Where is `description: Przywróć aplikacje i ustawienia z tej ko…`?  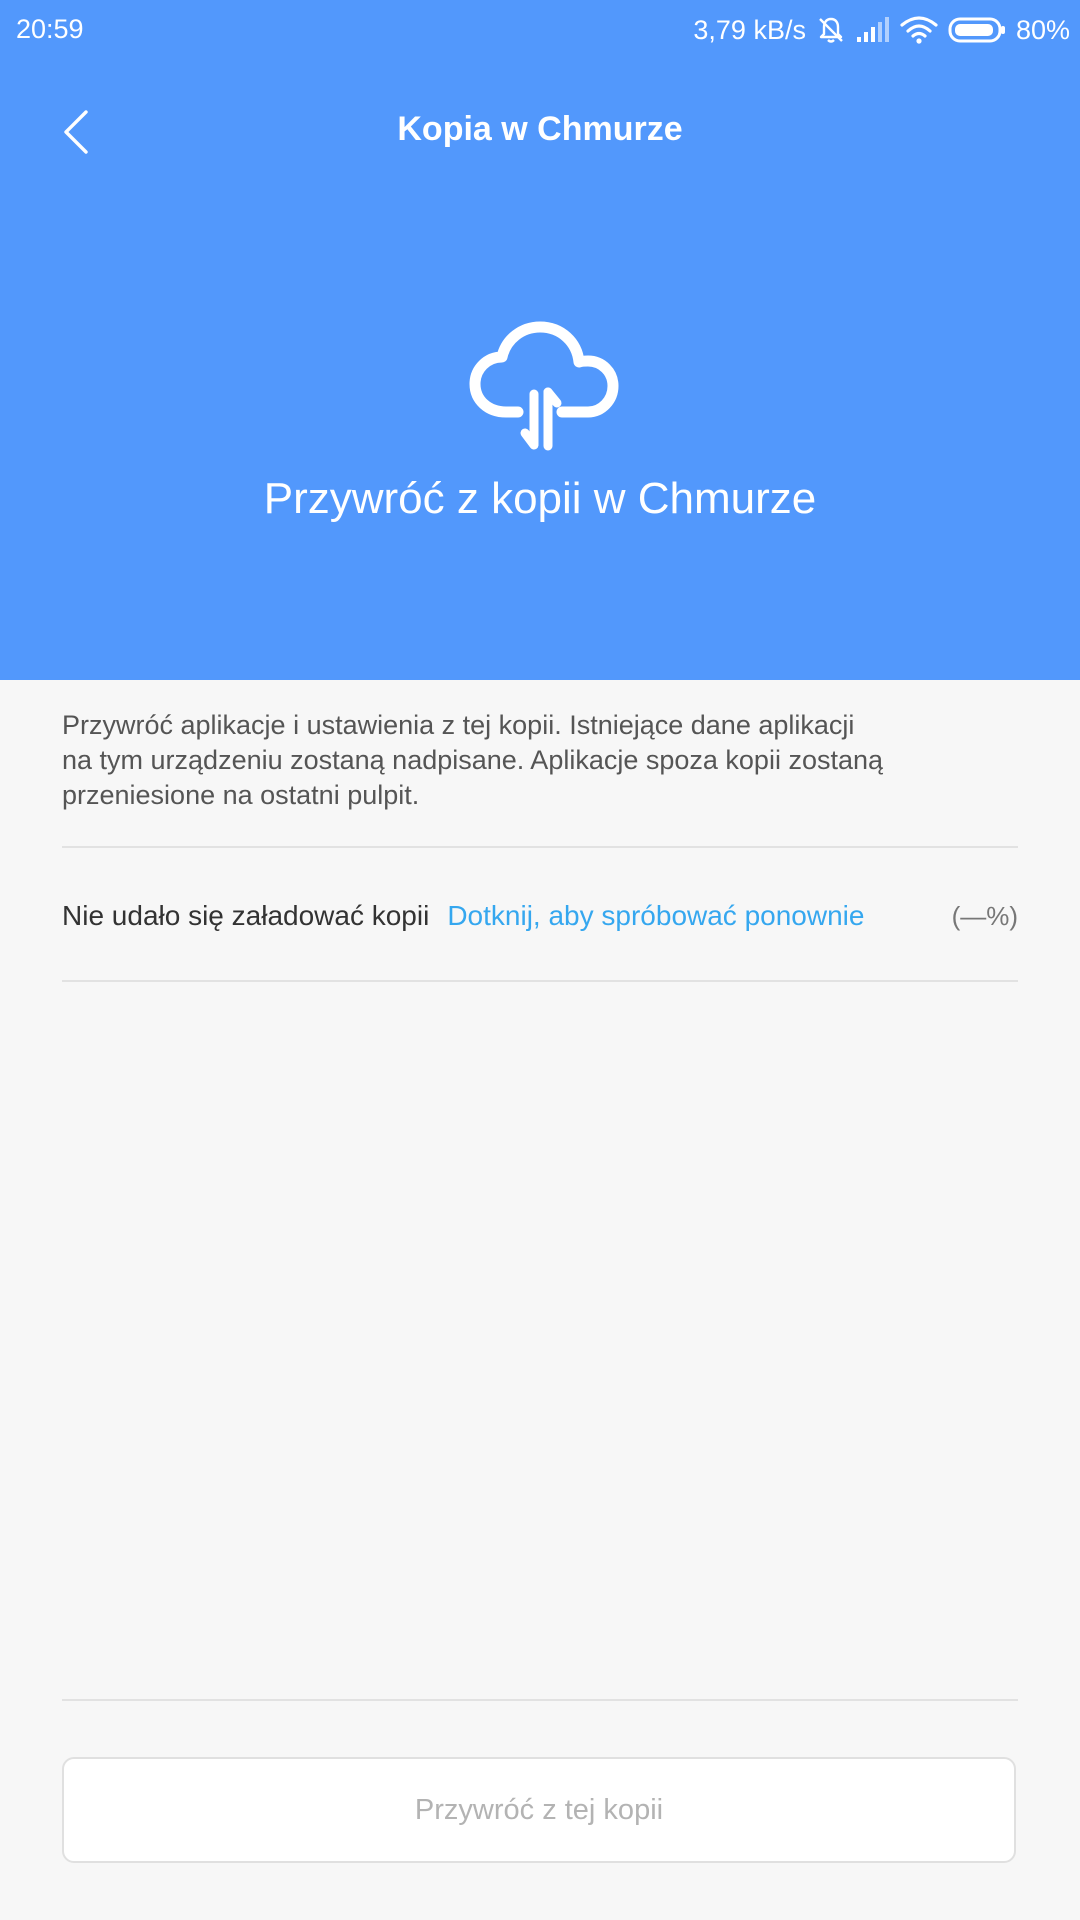
description: Przywróć aplikacje i ustawienia z tej ko… is located at coordinates (542, 760).